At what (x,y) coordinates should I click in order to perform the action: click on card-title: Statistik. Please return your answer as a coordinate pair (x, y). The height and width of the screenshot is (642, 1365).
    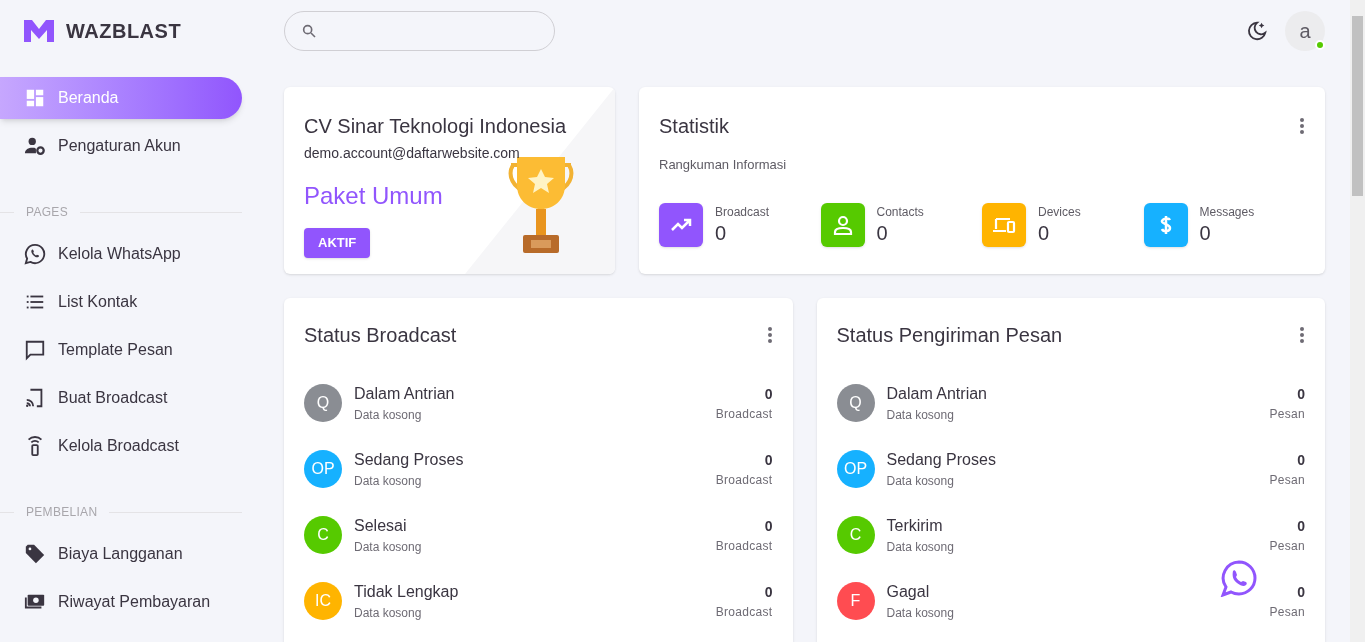
    Looking at the image, I should click on (694, 126).